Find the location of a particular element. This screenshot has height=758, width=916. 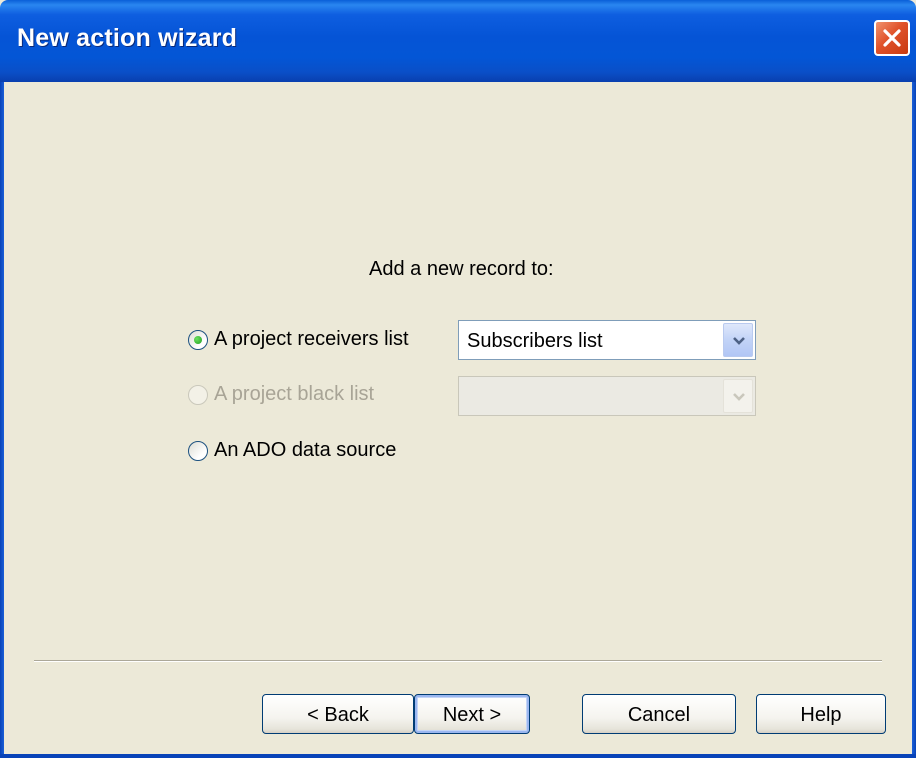

black-list-dropdown is located at coordinates (607, 396).